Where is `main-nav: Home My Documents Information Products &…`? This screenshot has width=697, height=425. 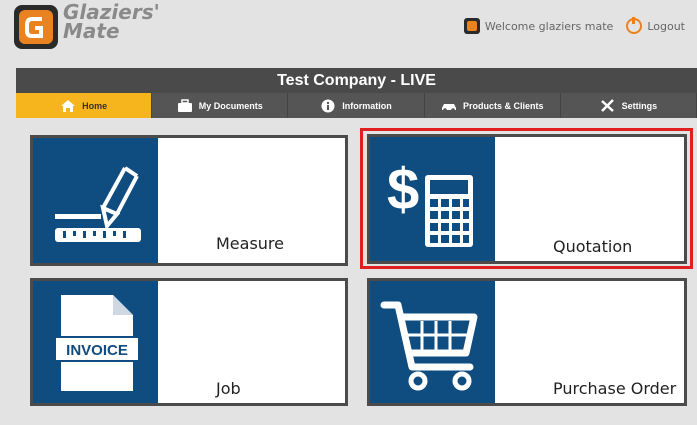
main-nav: Home My Documents Information Products &… is located at coordinates (356, 105).